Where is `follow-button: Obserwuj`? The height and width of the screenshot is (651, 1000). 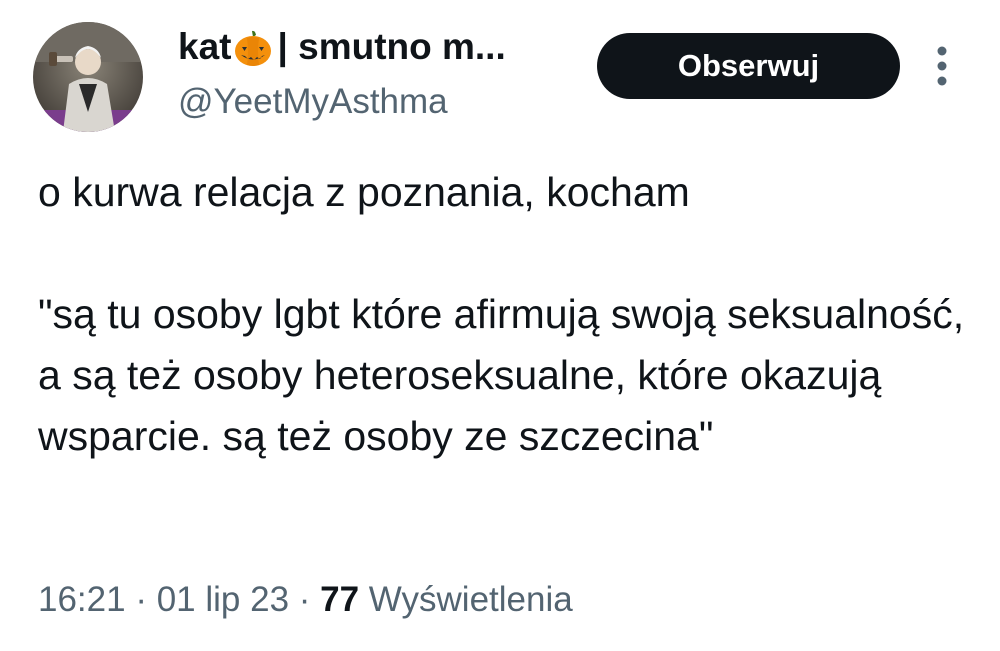 follow-button: Obserwuj is located at coordinates (748, 66).